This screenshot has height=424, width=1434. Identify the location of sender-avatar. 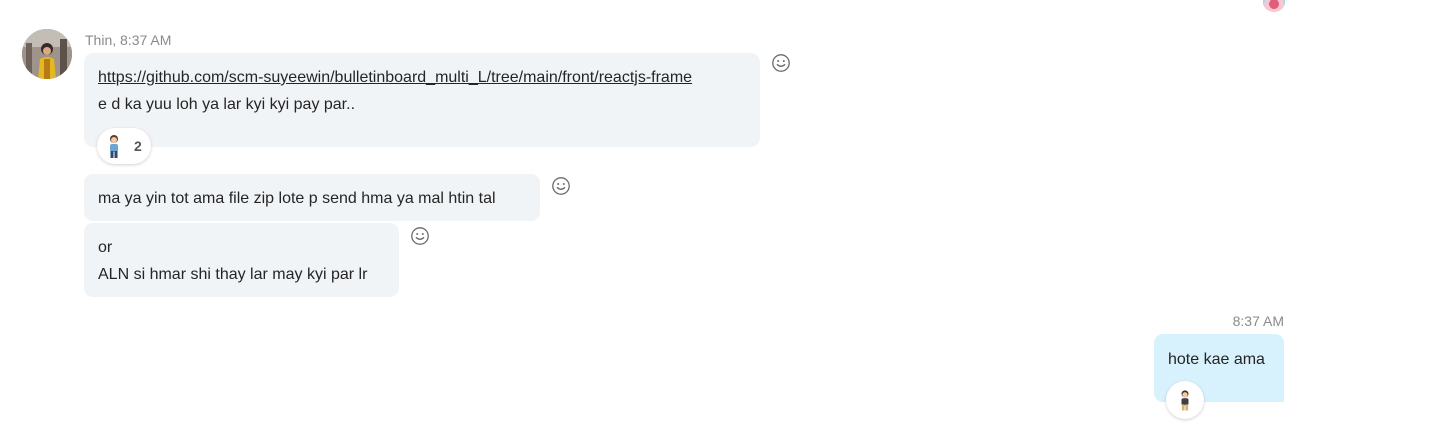
(47, 54).